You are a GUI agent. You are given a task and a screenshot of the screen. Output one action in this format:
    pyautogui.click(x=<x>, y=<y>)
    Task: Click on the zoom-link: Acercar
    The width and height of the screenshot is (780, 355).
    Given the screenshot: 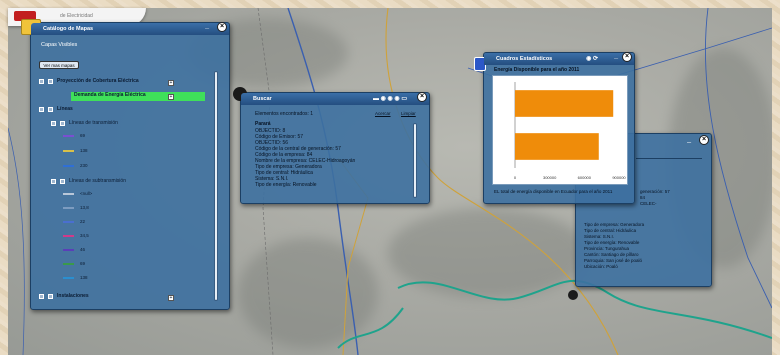 What is the action you would take?
    pyautogui.click(x=383, y=113)
    